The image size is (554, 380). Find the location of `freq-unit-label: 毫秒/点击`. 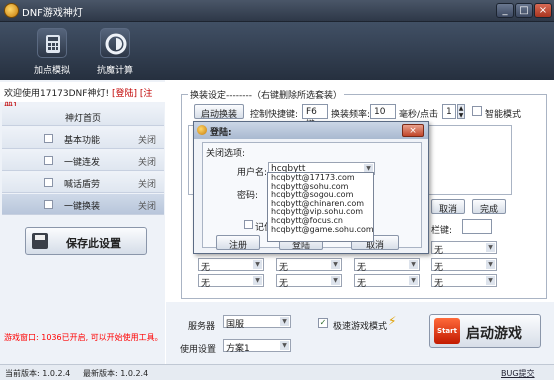

freq-unit-label: 毫秒/点击 is located at coordinates (419, 115).